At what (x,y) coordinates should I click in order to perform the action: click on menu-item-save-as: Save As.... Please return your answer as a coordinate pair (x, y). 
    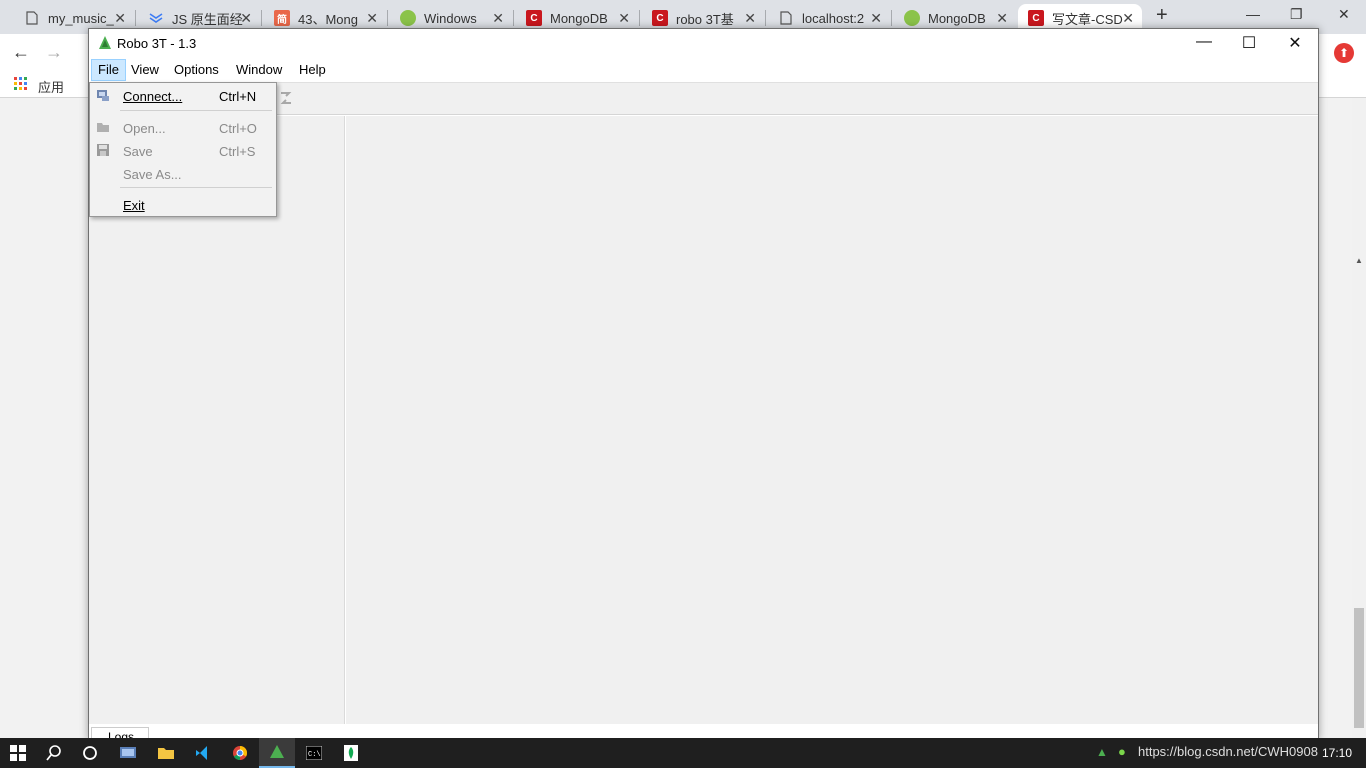
    Looking at the image, I should click on (183, 174).